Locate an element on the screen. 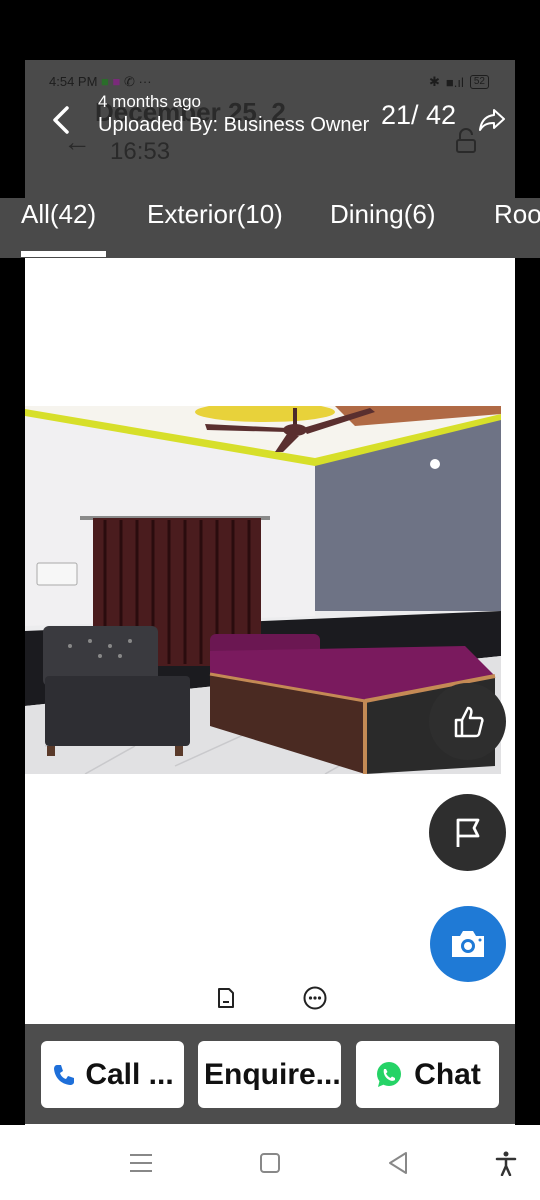  chat-button: Chat is located at coordinates (427, 1074).